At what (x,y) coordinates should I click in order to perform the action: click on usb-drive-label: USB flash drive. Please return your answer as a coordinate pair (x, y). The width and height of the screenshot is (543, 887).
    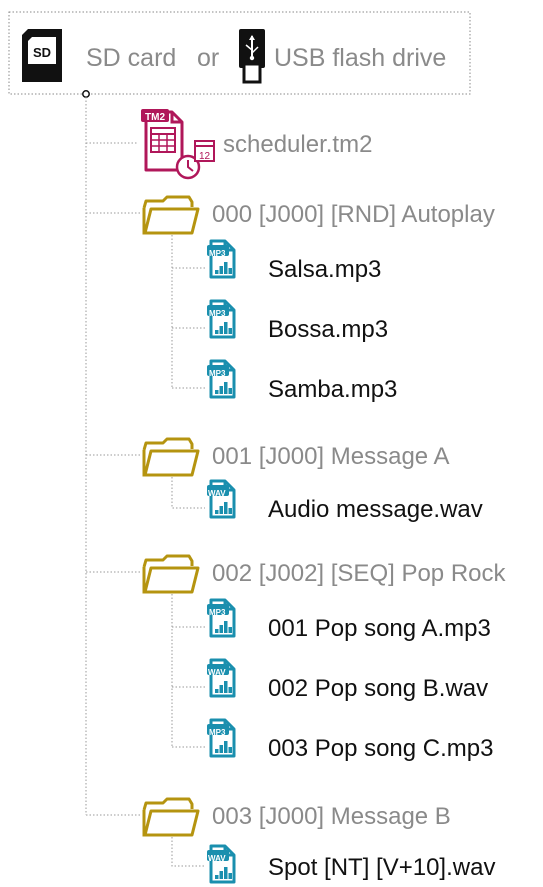
    Looking at the image, I should click on (360, 58).